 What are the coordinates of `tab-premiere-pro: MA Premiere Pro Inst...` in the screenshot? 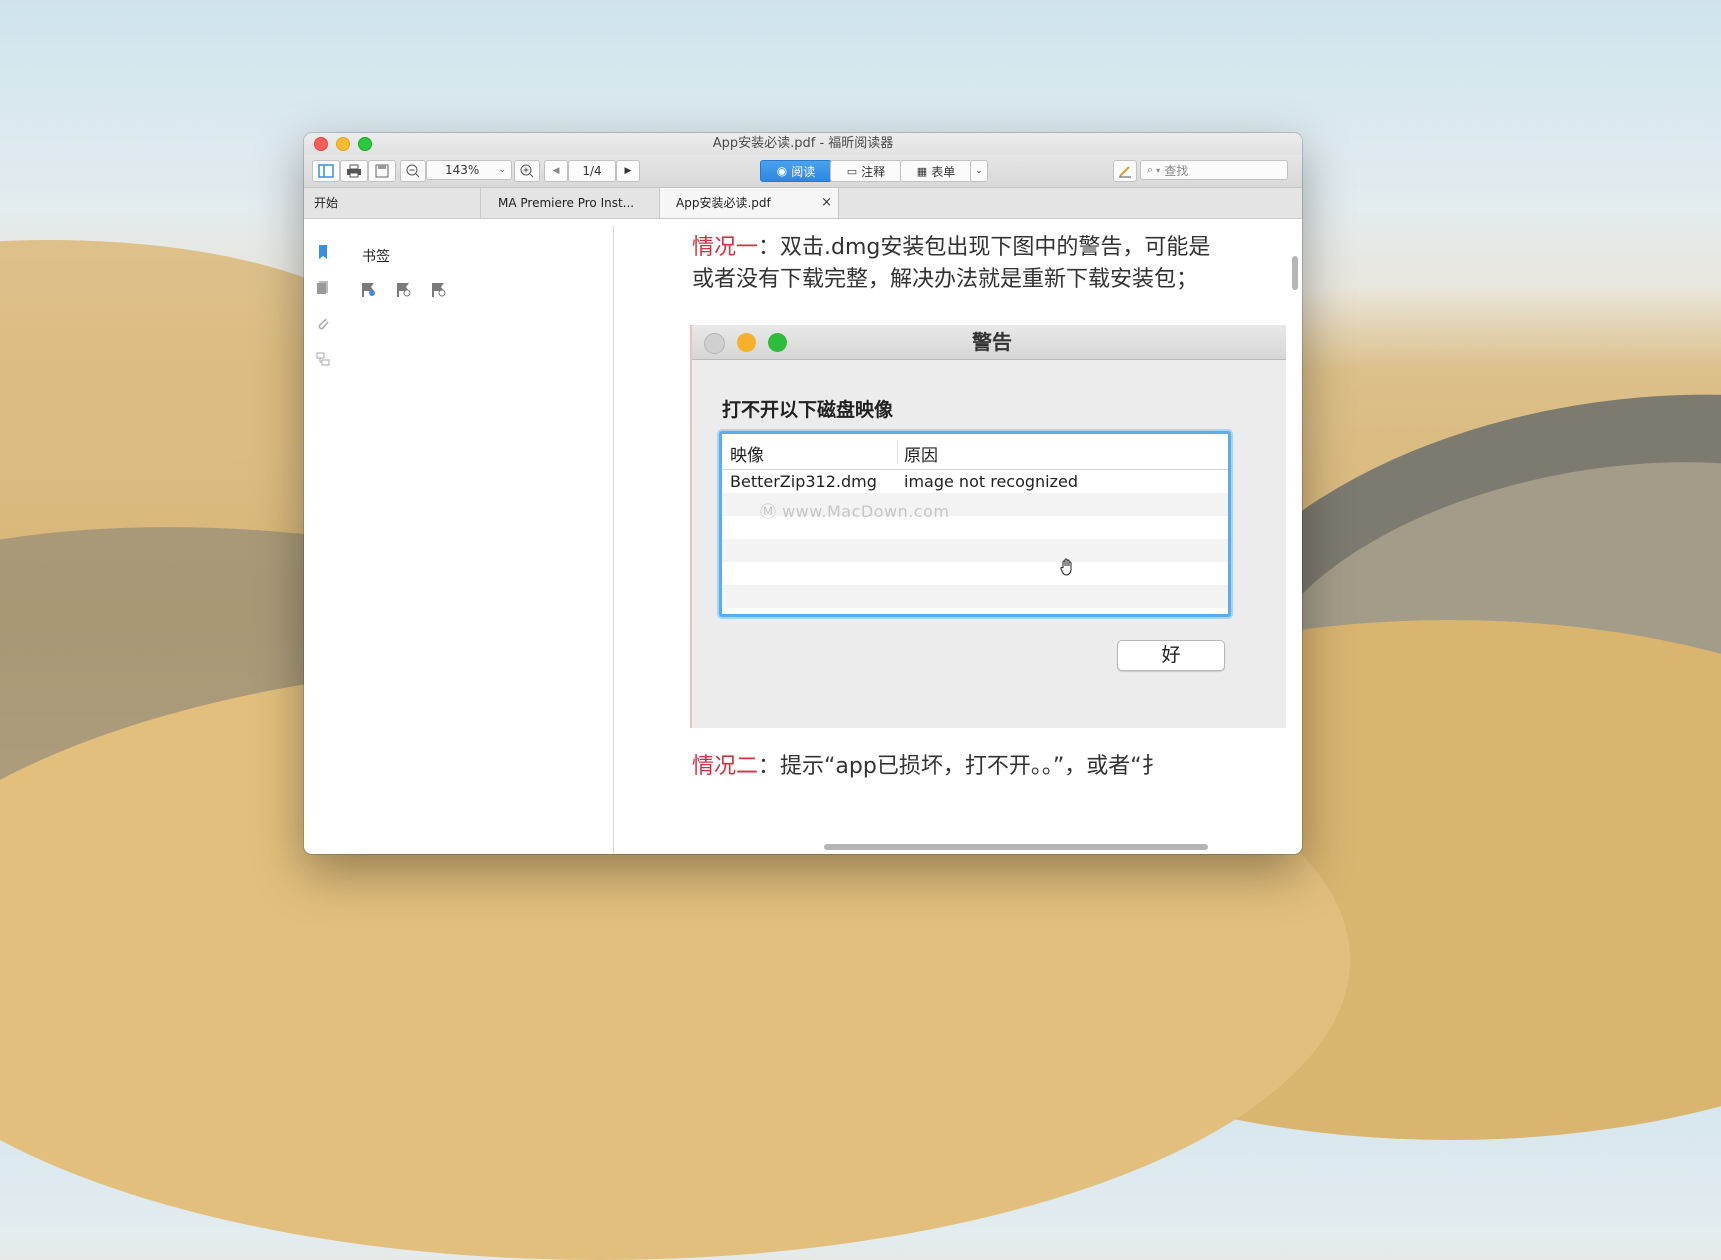 It's located at (570, 203).